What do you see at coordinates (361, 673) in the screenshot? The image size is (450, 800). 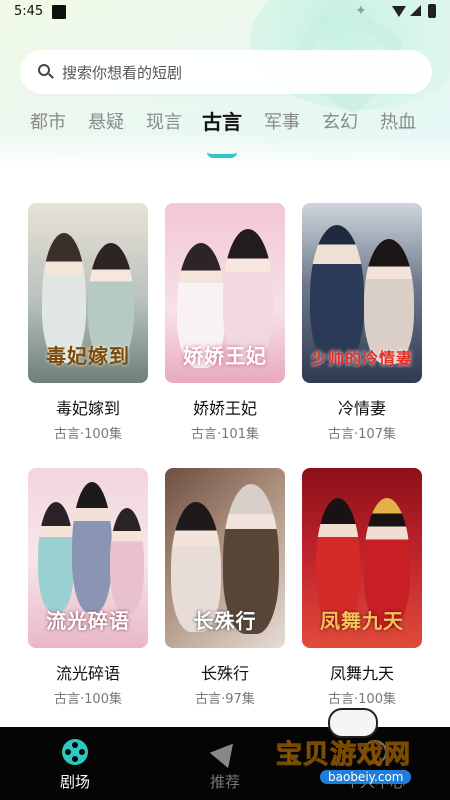 I see `drama-title: 凤舞九天` at bounding box center [361, 673].